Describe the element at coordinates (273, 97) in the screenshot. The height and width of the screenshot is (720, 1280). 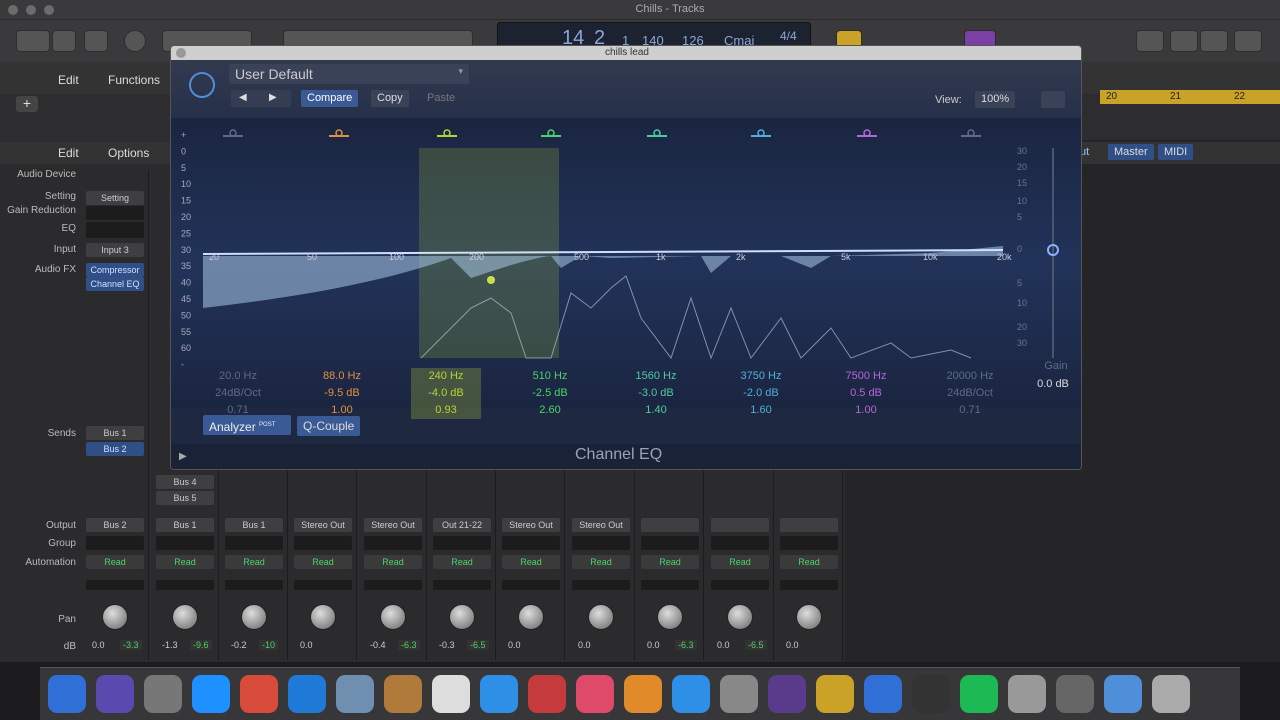
I see `next-preset-icon: ▶` at that location.